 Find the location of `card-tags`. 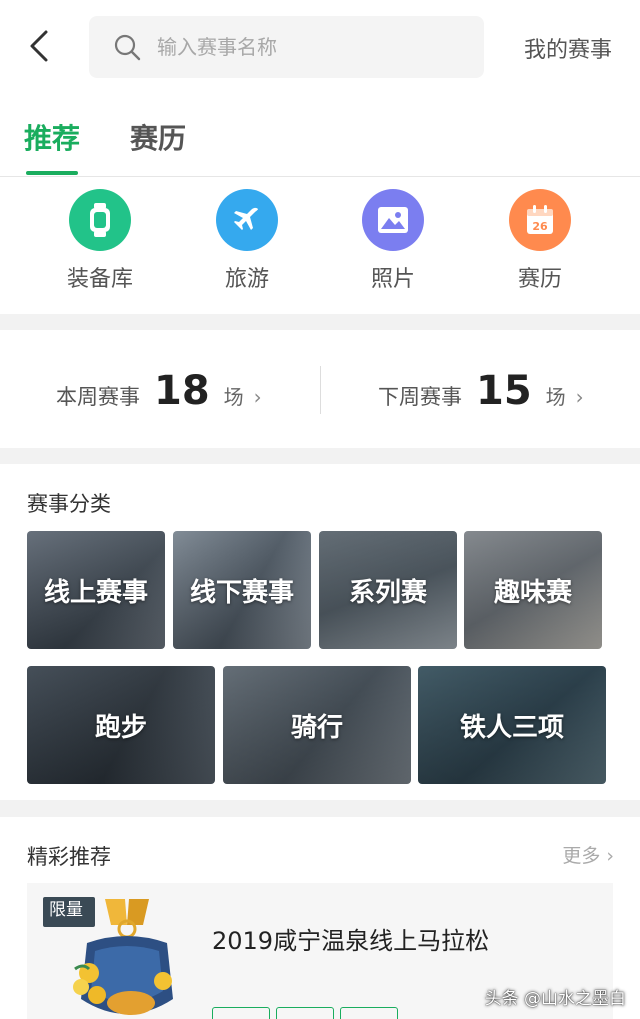

card-tags is located at coordinates (305, 1013).